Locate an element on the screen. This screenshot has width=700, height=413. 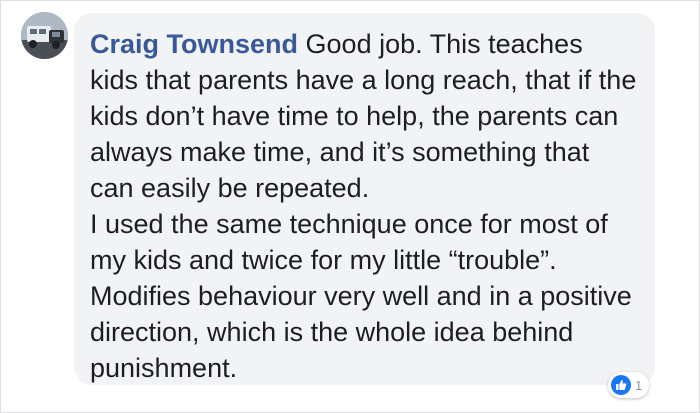
avatar-image is located at coordinates (44, 35).